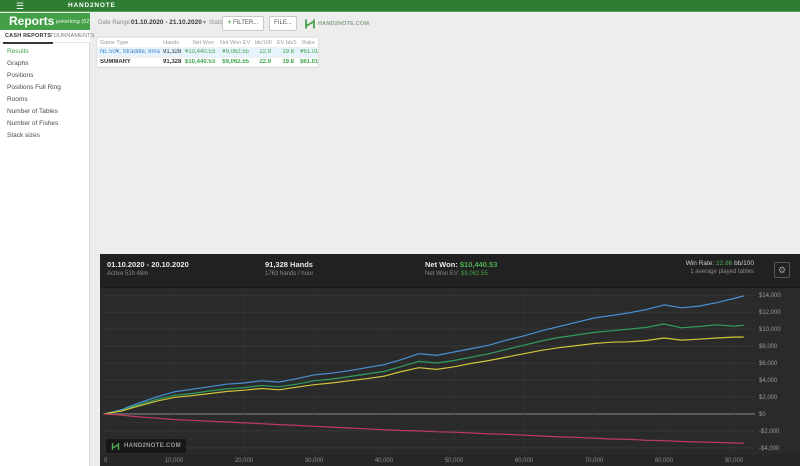 Image resolution: width=800 pixels, height=466 pixels. Describe the element at coordinates (115, 61) in the screenshot. I see `game-type-cell: SUMMARY` at that location.